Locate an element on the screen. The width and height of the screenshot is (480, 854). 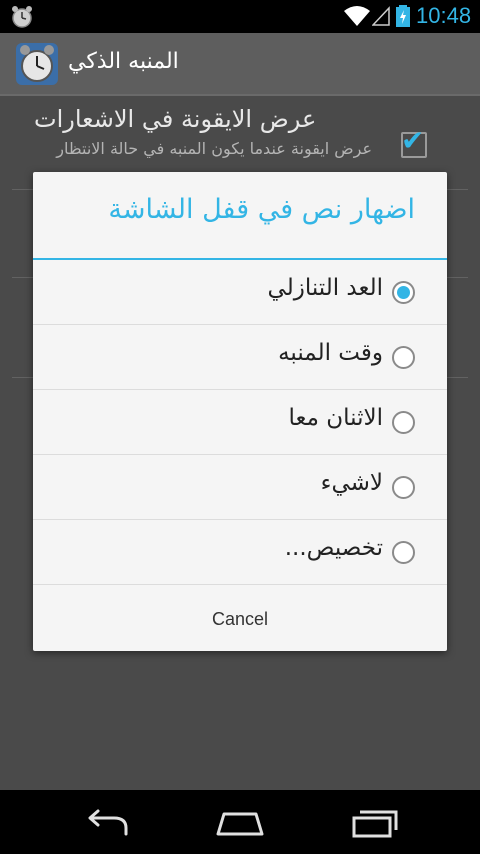
option-label: العد التنازلي is located at coordinates (325, 288).